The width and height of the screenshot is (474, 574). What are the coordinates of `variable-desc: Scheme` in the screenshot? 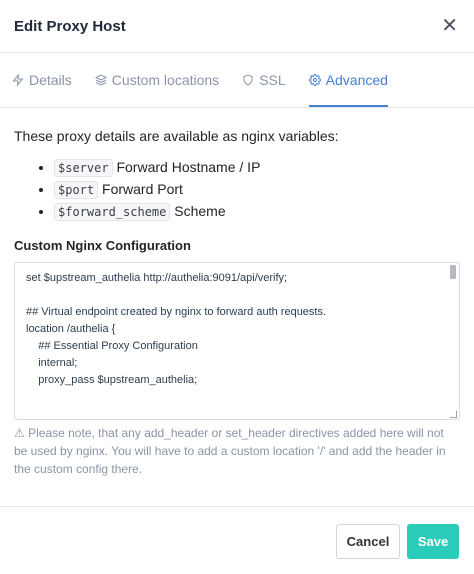 It's located at (200, 211).